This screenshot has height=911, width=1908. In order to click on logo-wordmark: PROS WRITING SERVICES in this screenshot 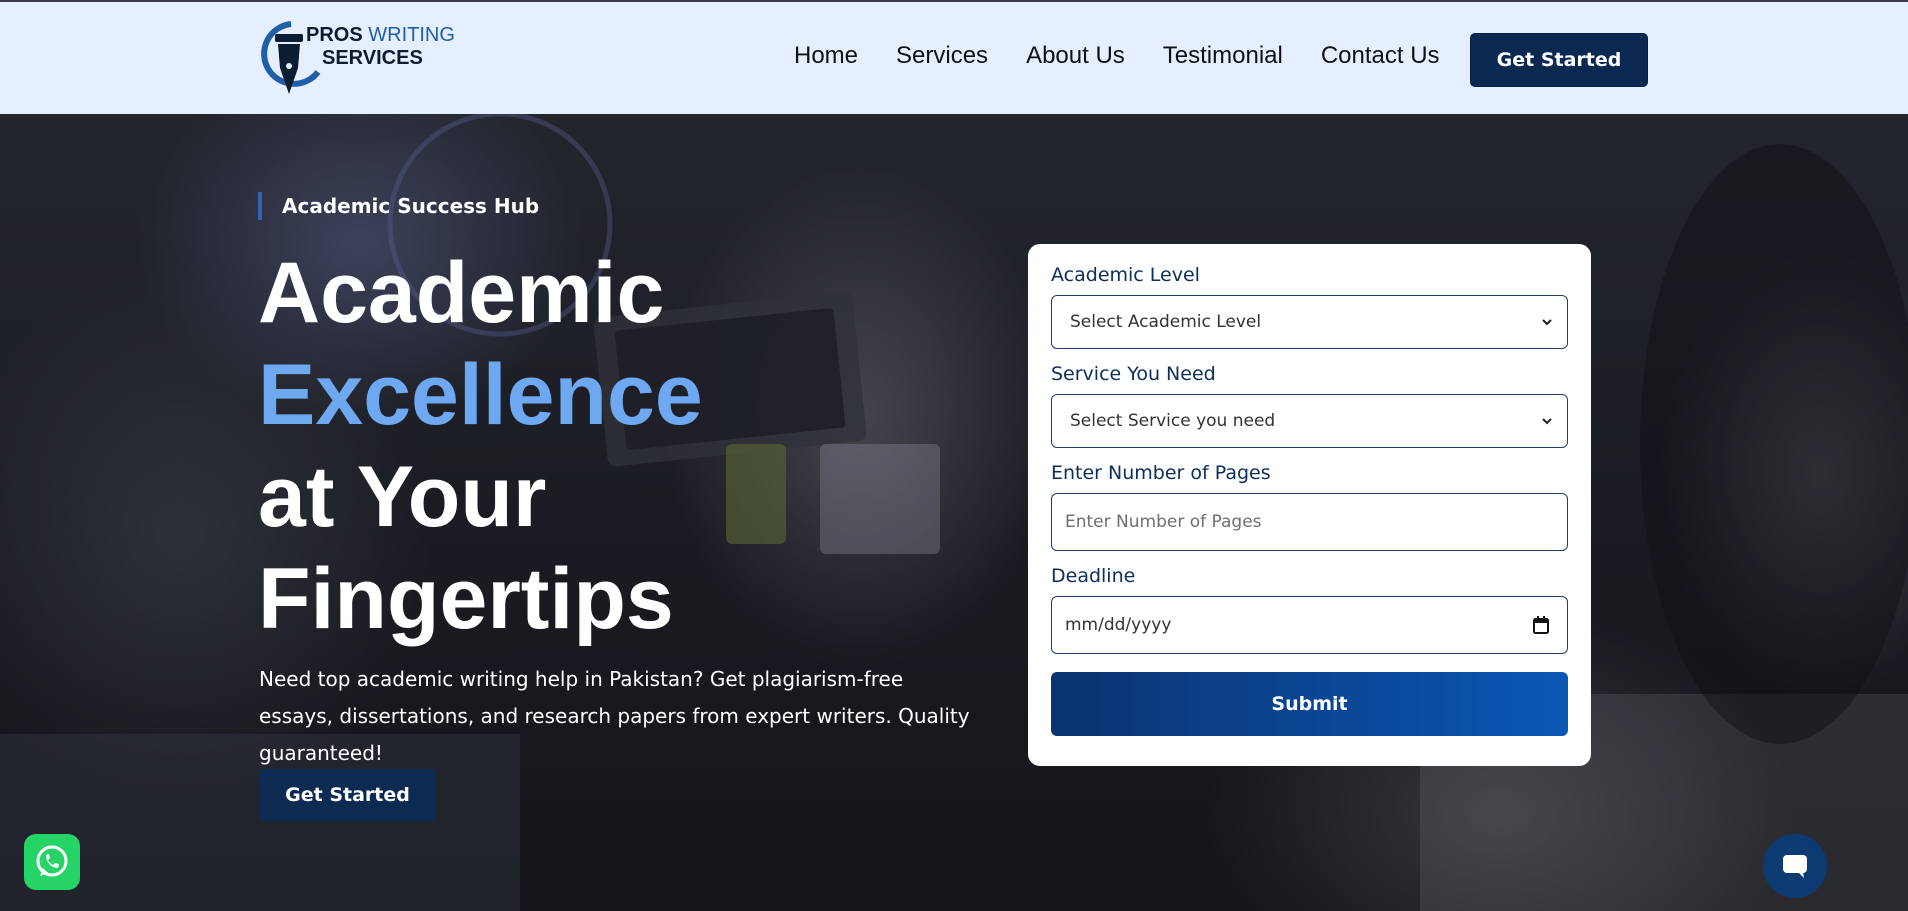, I will do `click(380, 47)`.